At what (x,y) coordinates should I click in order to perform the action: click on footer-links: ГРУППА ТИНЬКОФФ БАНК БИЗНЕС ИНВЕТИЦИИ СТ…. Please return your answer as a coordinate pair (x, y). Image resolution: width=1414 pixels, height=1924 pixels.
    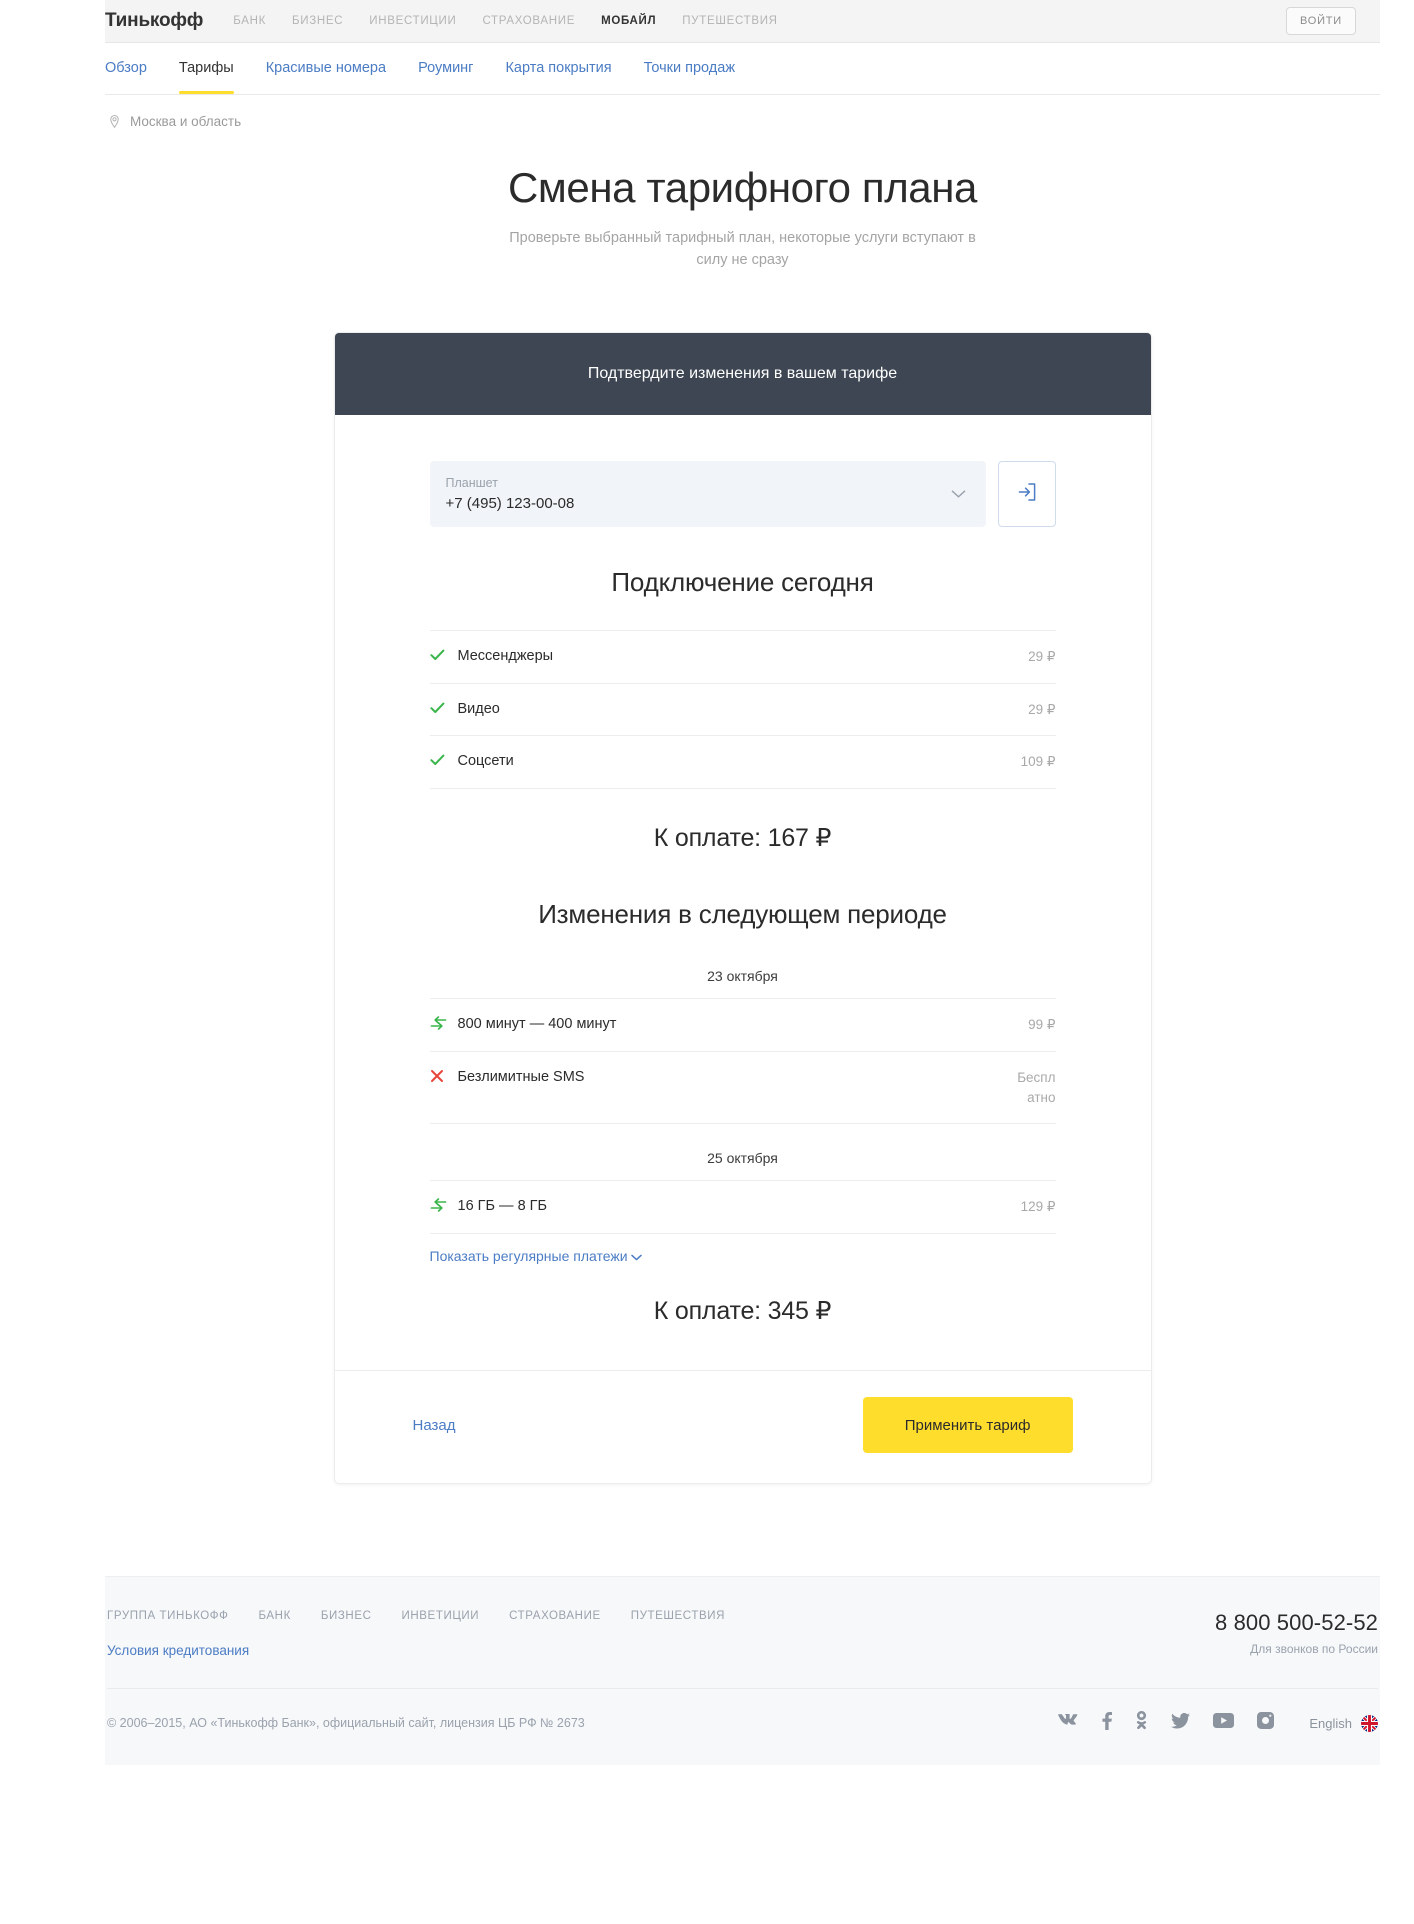
    Looking at the image, I should click on (416, 1616).